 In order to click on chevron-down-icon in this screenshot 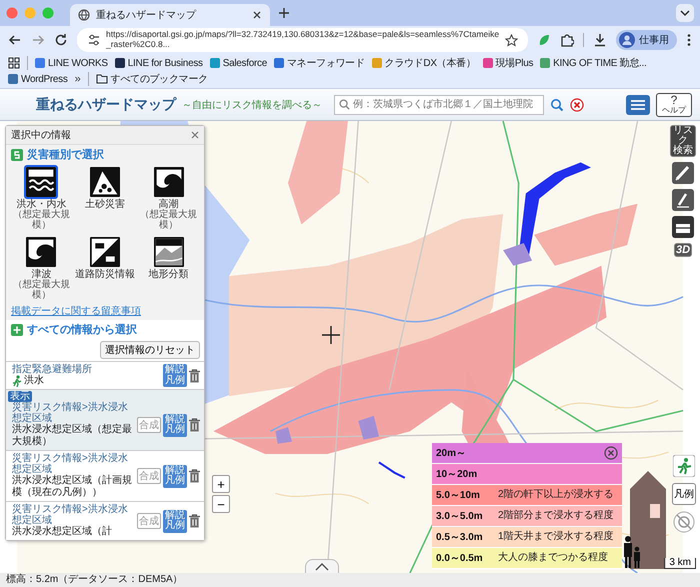, I will do `click(685, 13)`.